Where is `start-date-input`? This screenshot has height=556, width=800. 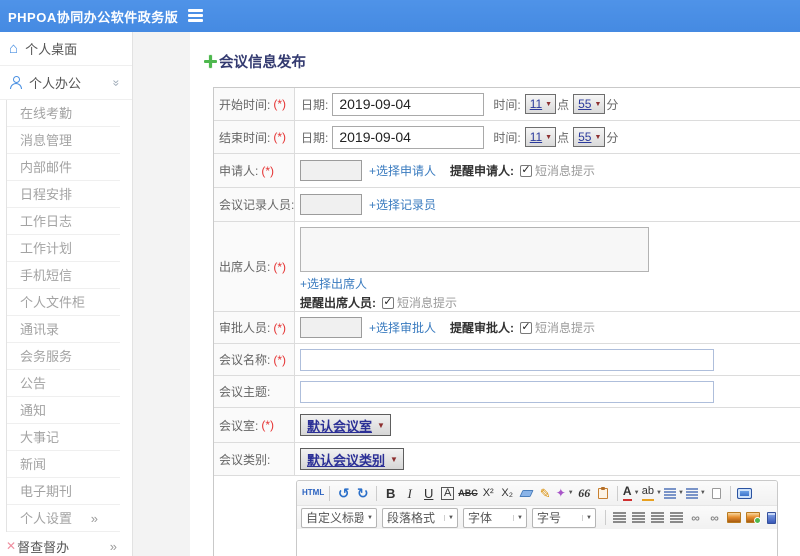 start-date-input is located at coordinates (408, 104).